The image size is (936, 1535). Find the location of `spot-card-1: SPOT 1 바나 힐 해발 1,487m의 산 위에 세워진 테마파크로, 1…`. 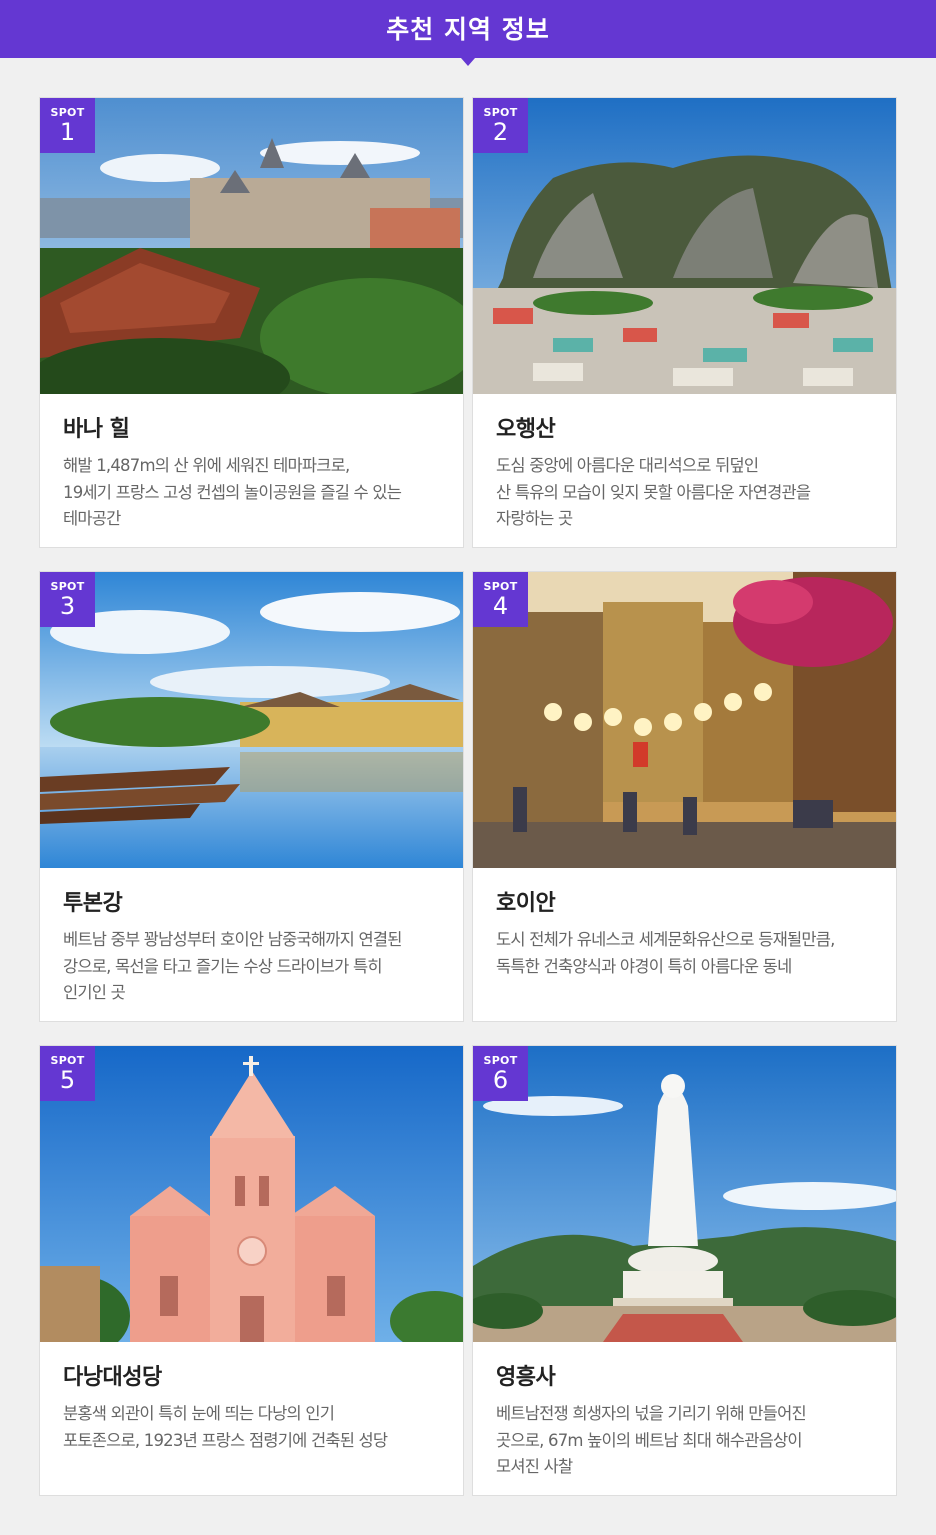

spot-card-1: SPOT 1 바나 힐 해발 1,487m의 산 위에 세워진 테마파크로, 1… is located at coordinates (251, 322).